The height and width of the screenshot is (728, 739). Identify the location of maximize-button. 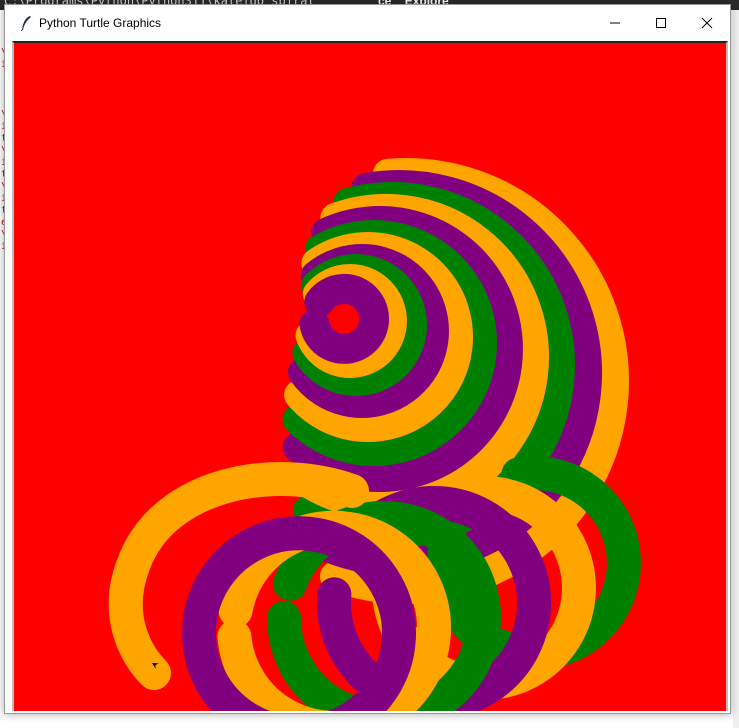
(661, 23).